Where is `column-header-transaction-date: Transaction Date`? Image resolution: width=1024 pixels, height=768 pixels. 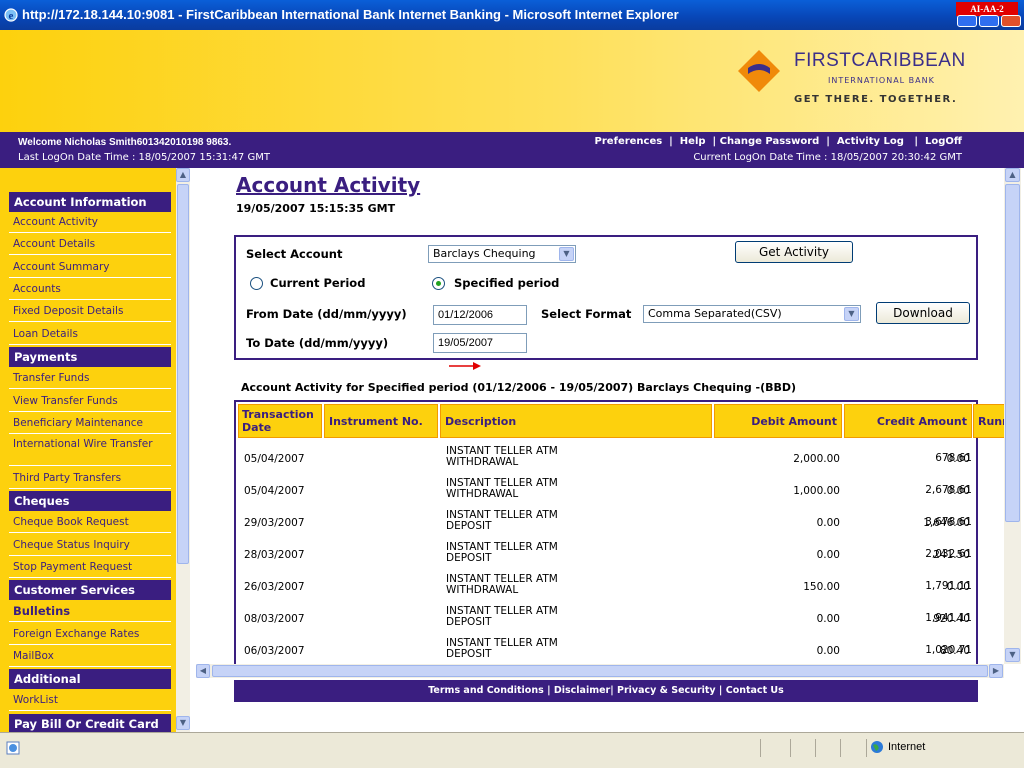 column-header-transaction-date: Transaction Date is located at coordinates (280, 421).